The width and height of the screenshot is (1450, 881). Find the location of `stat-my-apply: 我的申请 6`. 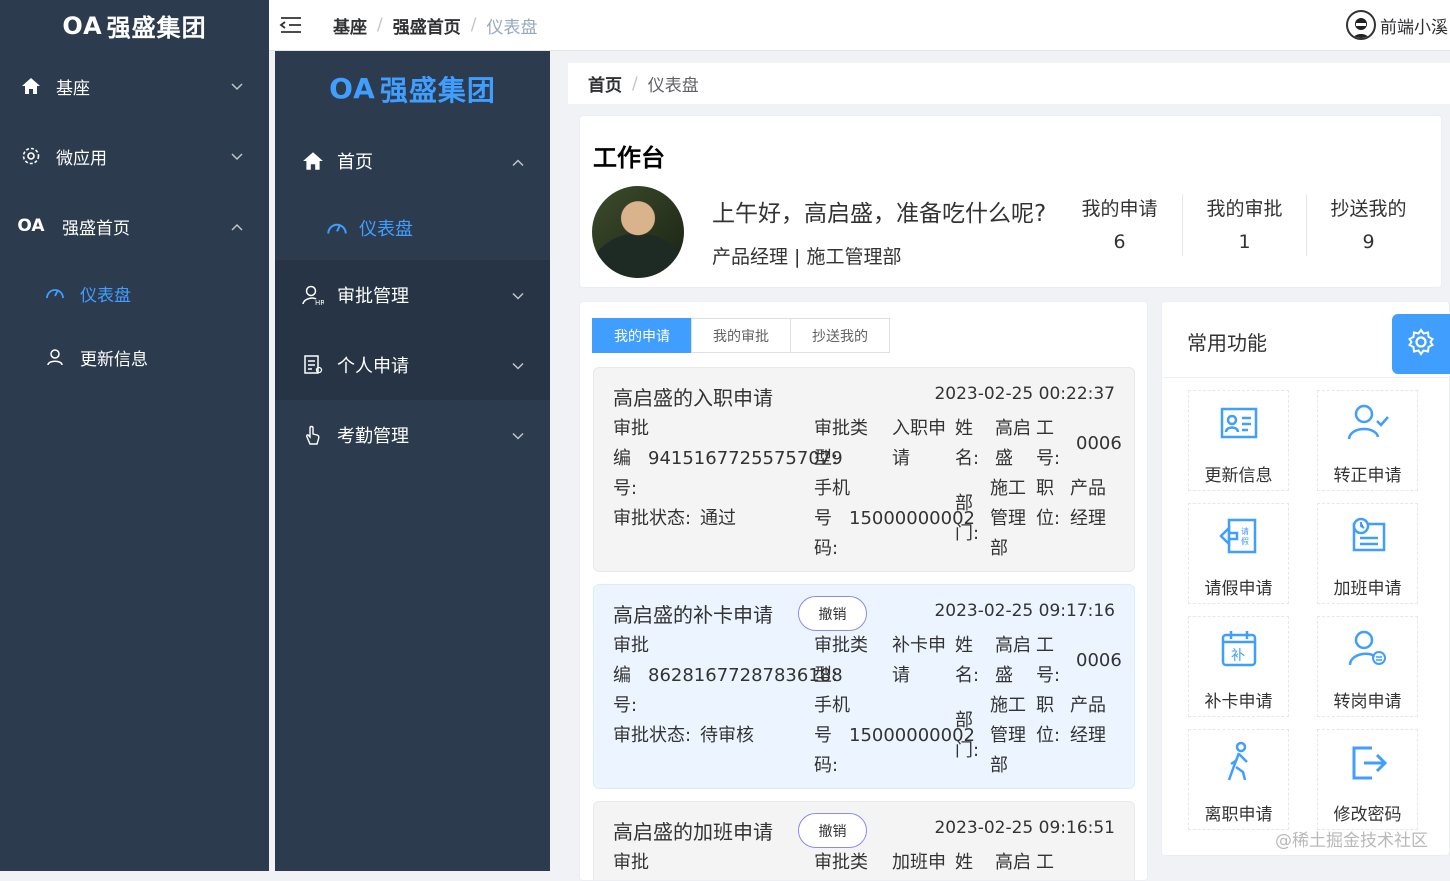

stat-my-apply: 我的申请 6 is located at coordinates (1119, 223).